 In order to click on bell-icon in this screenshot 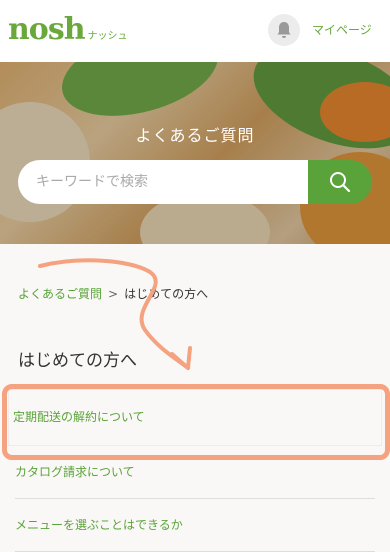, I will do `click(284, 30)`.